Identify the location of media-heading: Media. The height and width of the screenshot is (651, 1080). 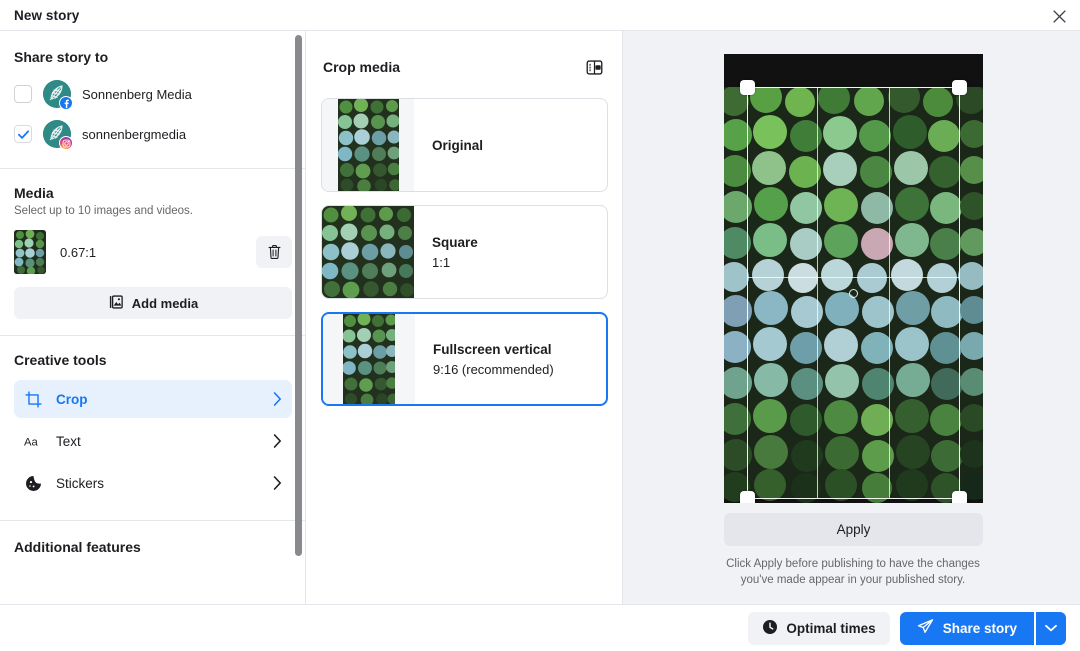
(34, 193).